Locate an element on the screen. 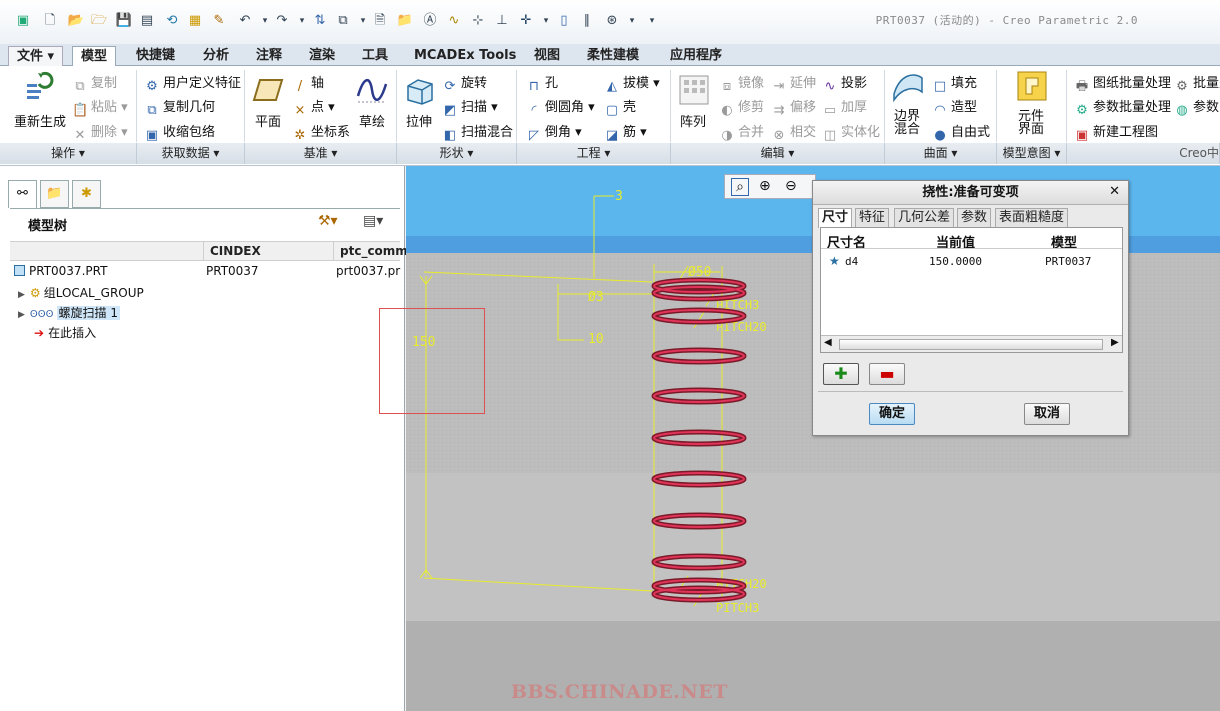 The height and width of the screenshot is (711, 1220). group-get-data: 获取数据 ▾ is located at coordinates (191, 153).